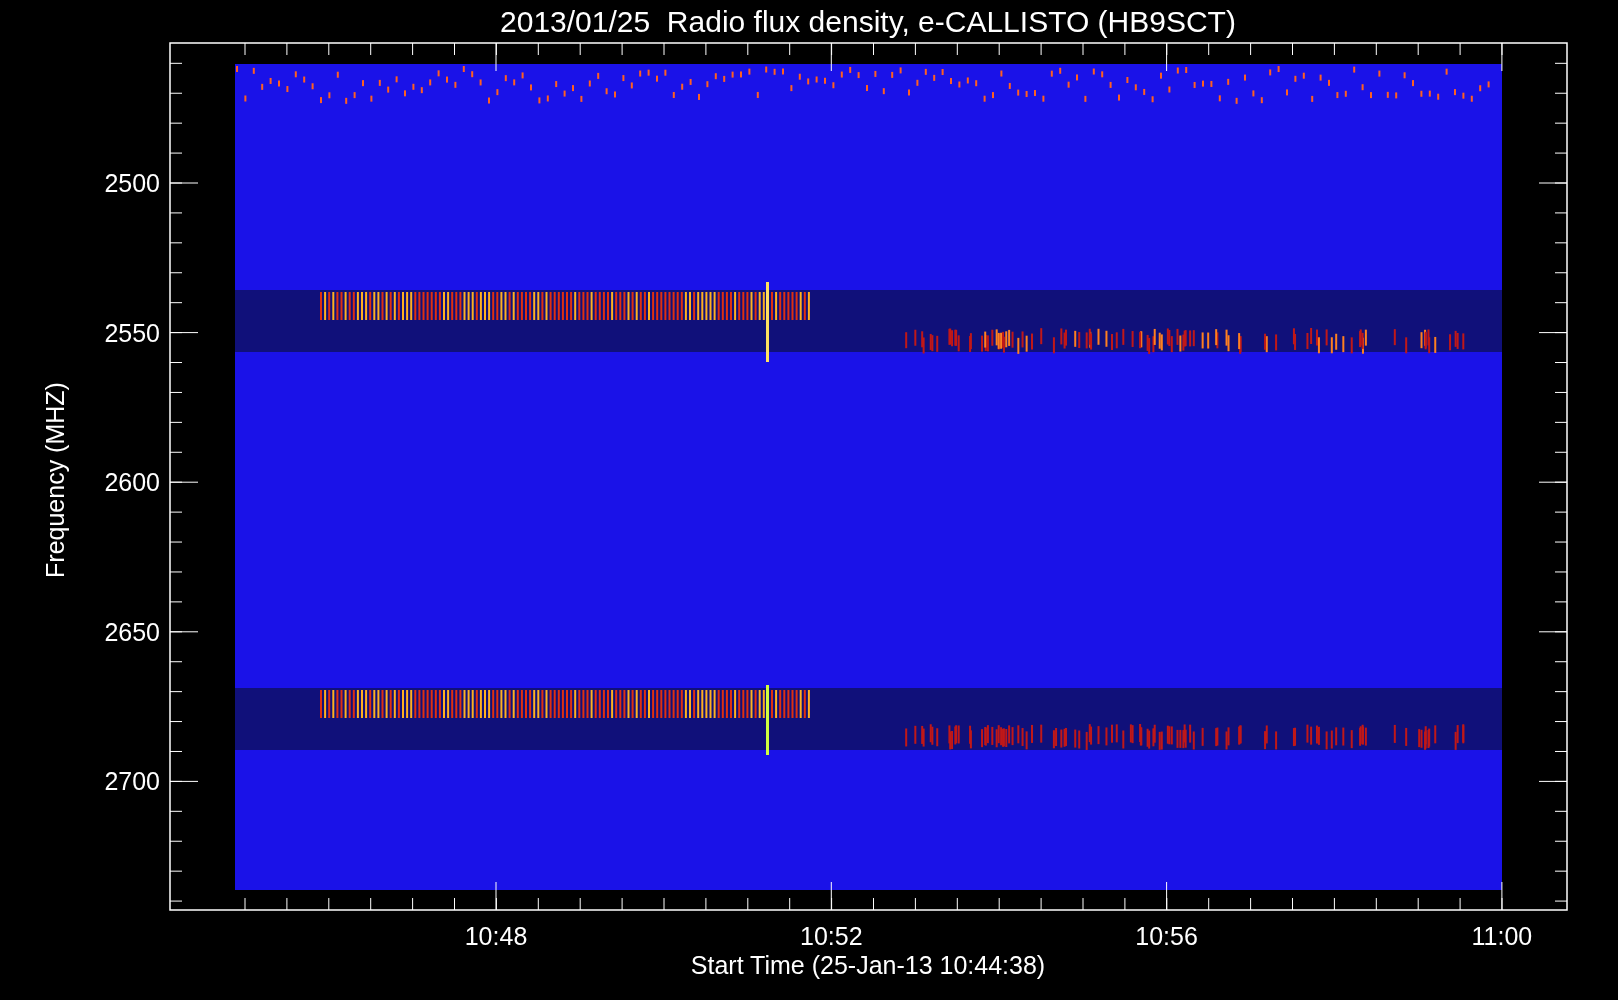 The image size is (1618, 1000). Describe the element at coordinates (1502, 936) in the screenshot. I see `x-tick-label: 11:00` at that location.